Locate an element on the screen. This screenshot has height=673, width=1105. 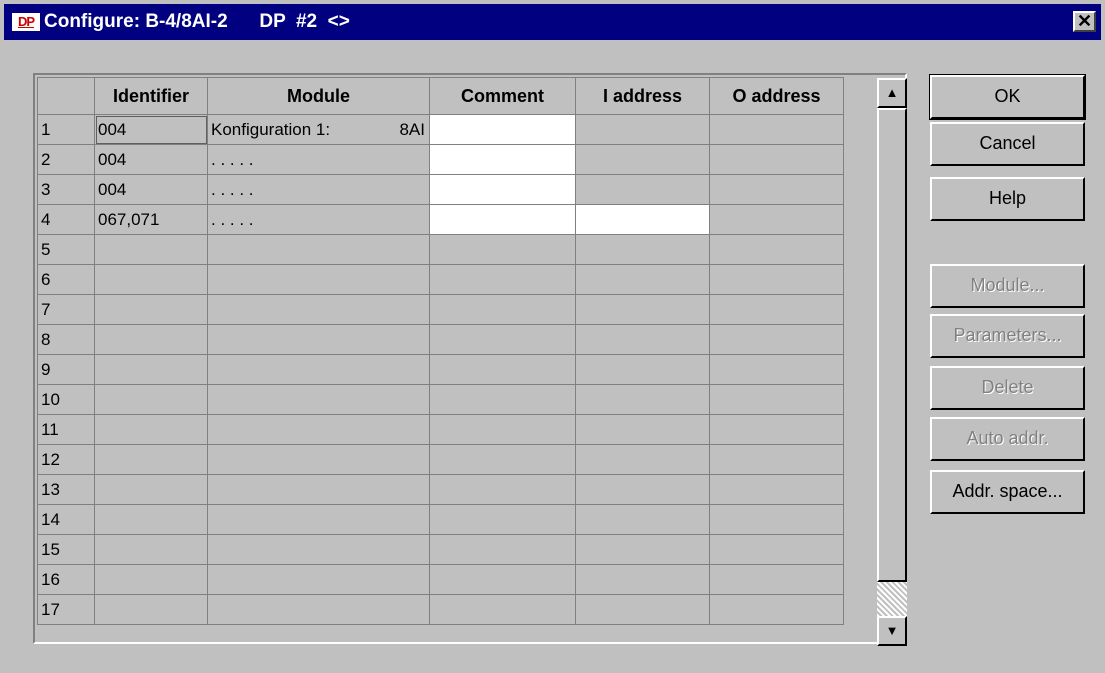
table-row: 4 067,071. . . . . is located at coordinates (440, 219).